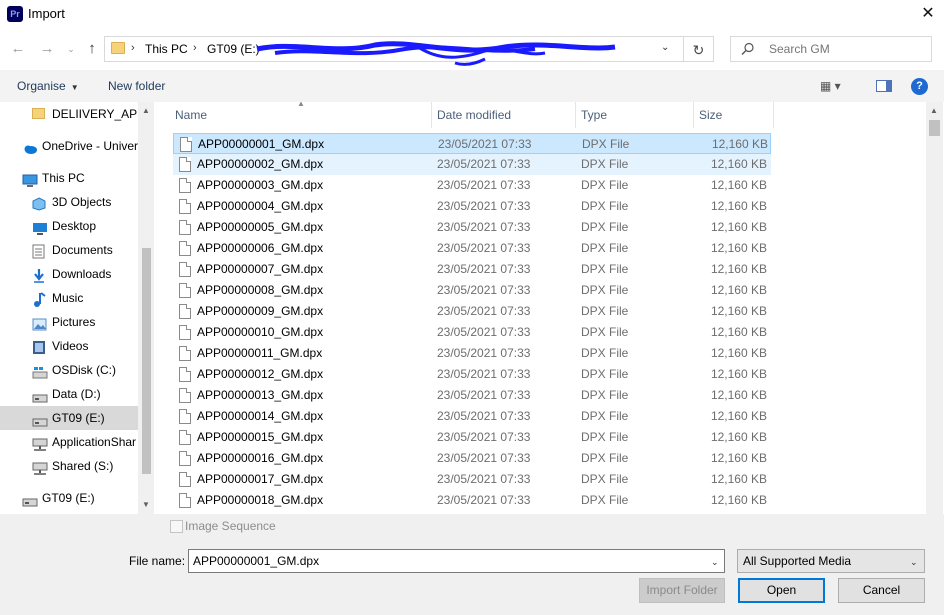  I want to click on open-button: Open, so click(781, 590).